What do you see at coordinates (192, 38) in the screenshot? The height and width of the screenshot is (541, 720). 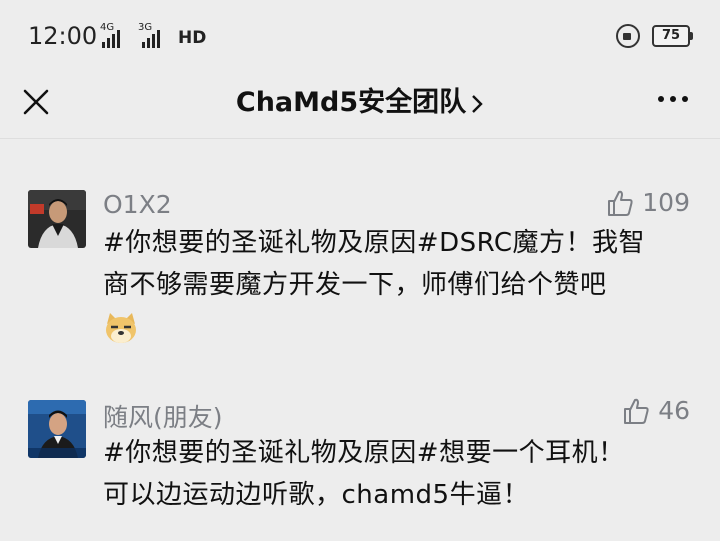 I see `hd-icon: HD` at bounding box center [192, 38].